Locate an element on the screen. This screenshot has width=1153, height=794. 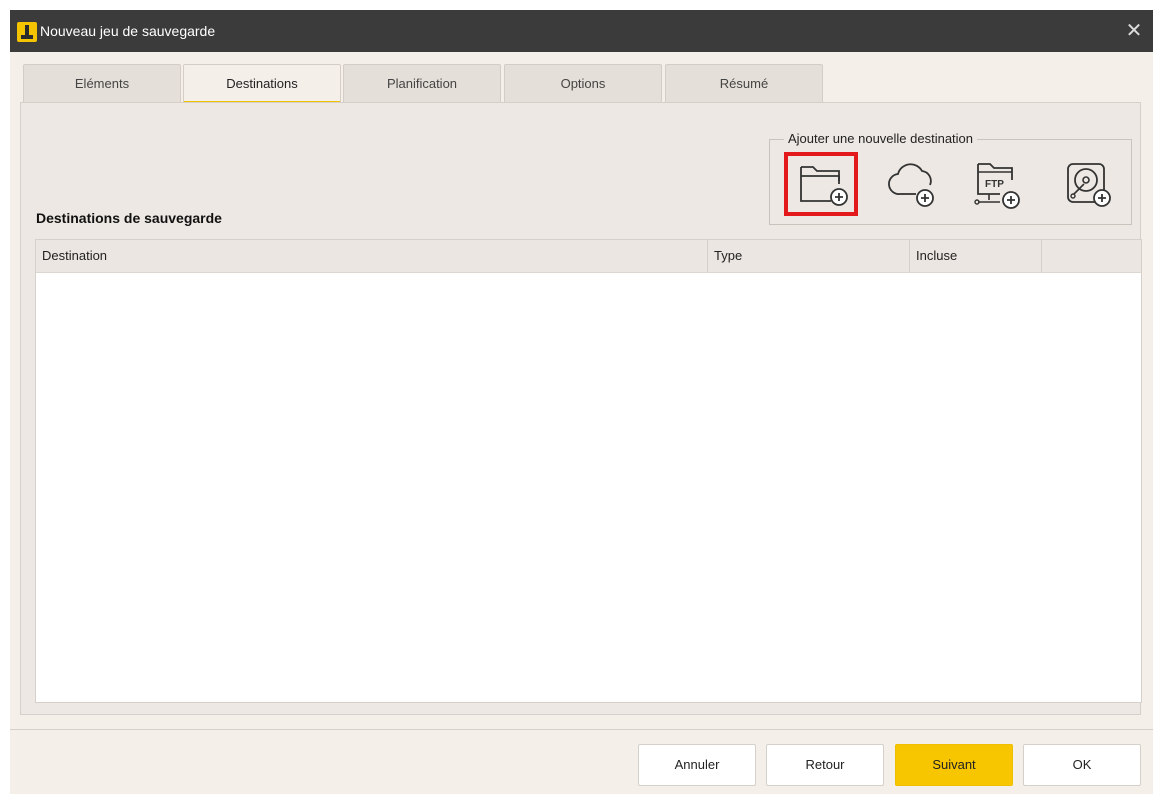
ftp-label: FTP is located at coordinates (994, 184).